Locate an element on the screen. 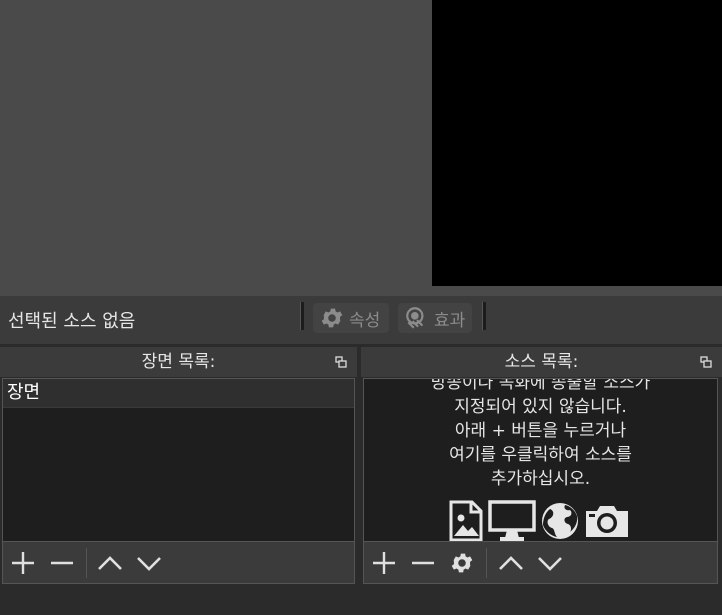  remove-source-button is located at coordinates (423, 563).